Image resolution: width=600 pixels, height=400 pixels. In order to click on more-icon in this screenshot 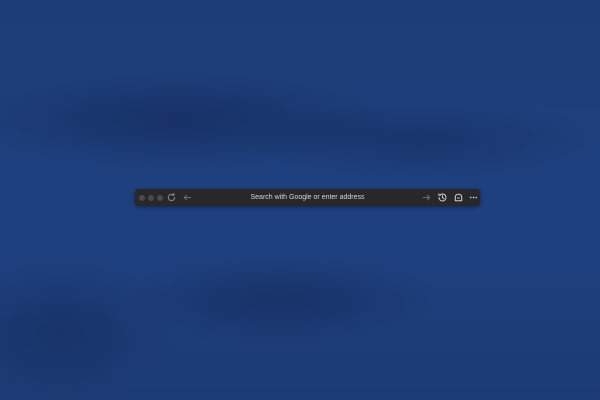, I will do `click(473, 197)`.